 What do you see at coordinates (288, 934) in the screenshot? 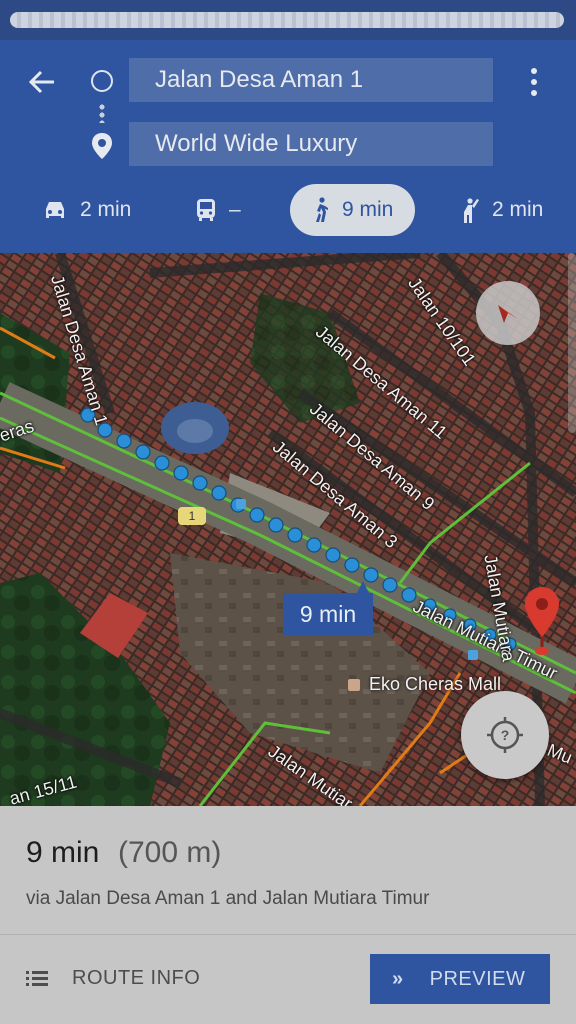
I see `sheet-divider` at bounding box center [288, 934].